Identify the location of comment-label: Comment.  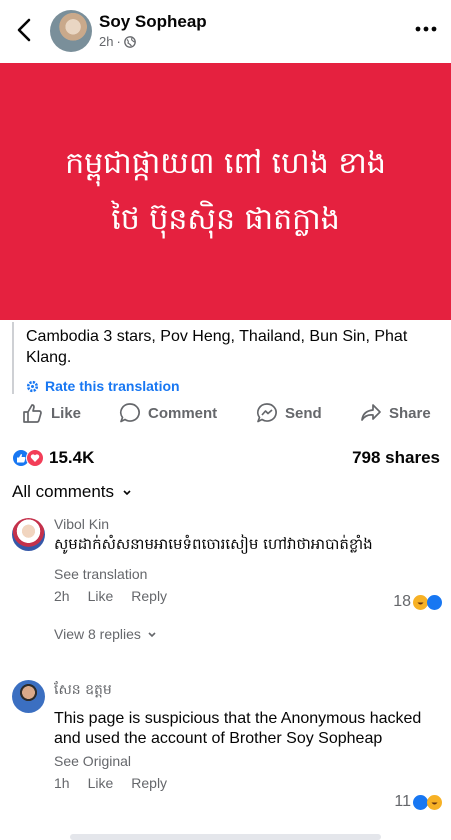
(183, 413).